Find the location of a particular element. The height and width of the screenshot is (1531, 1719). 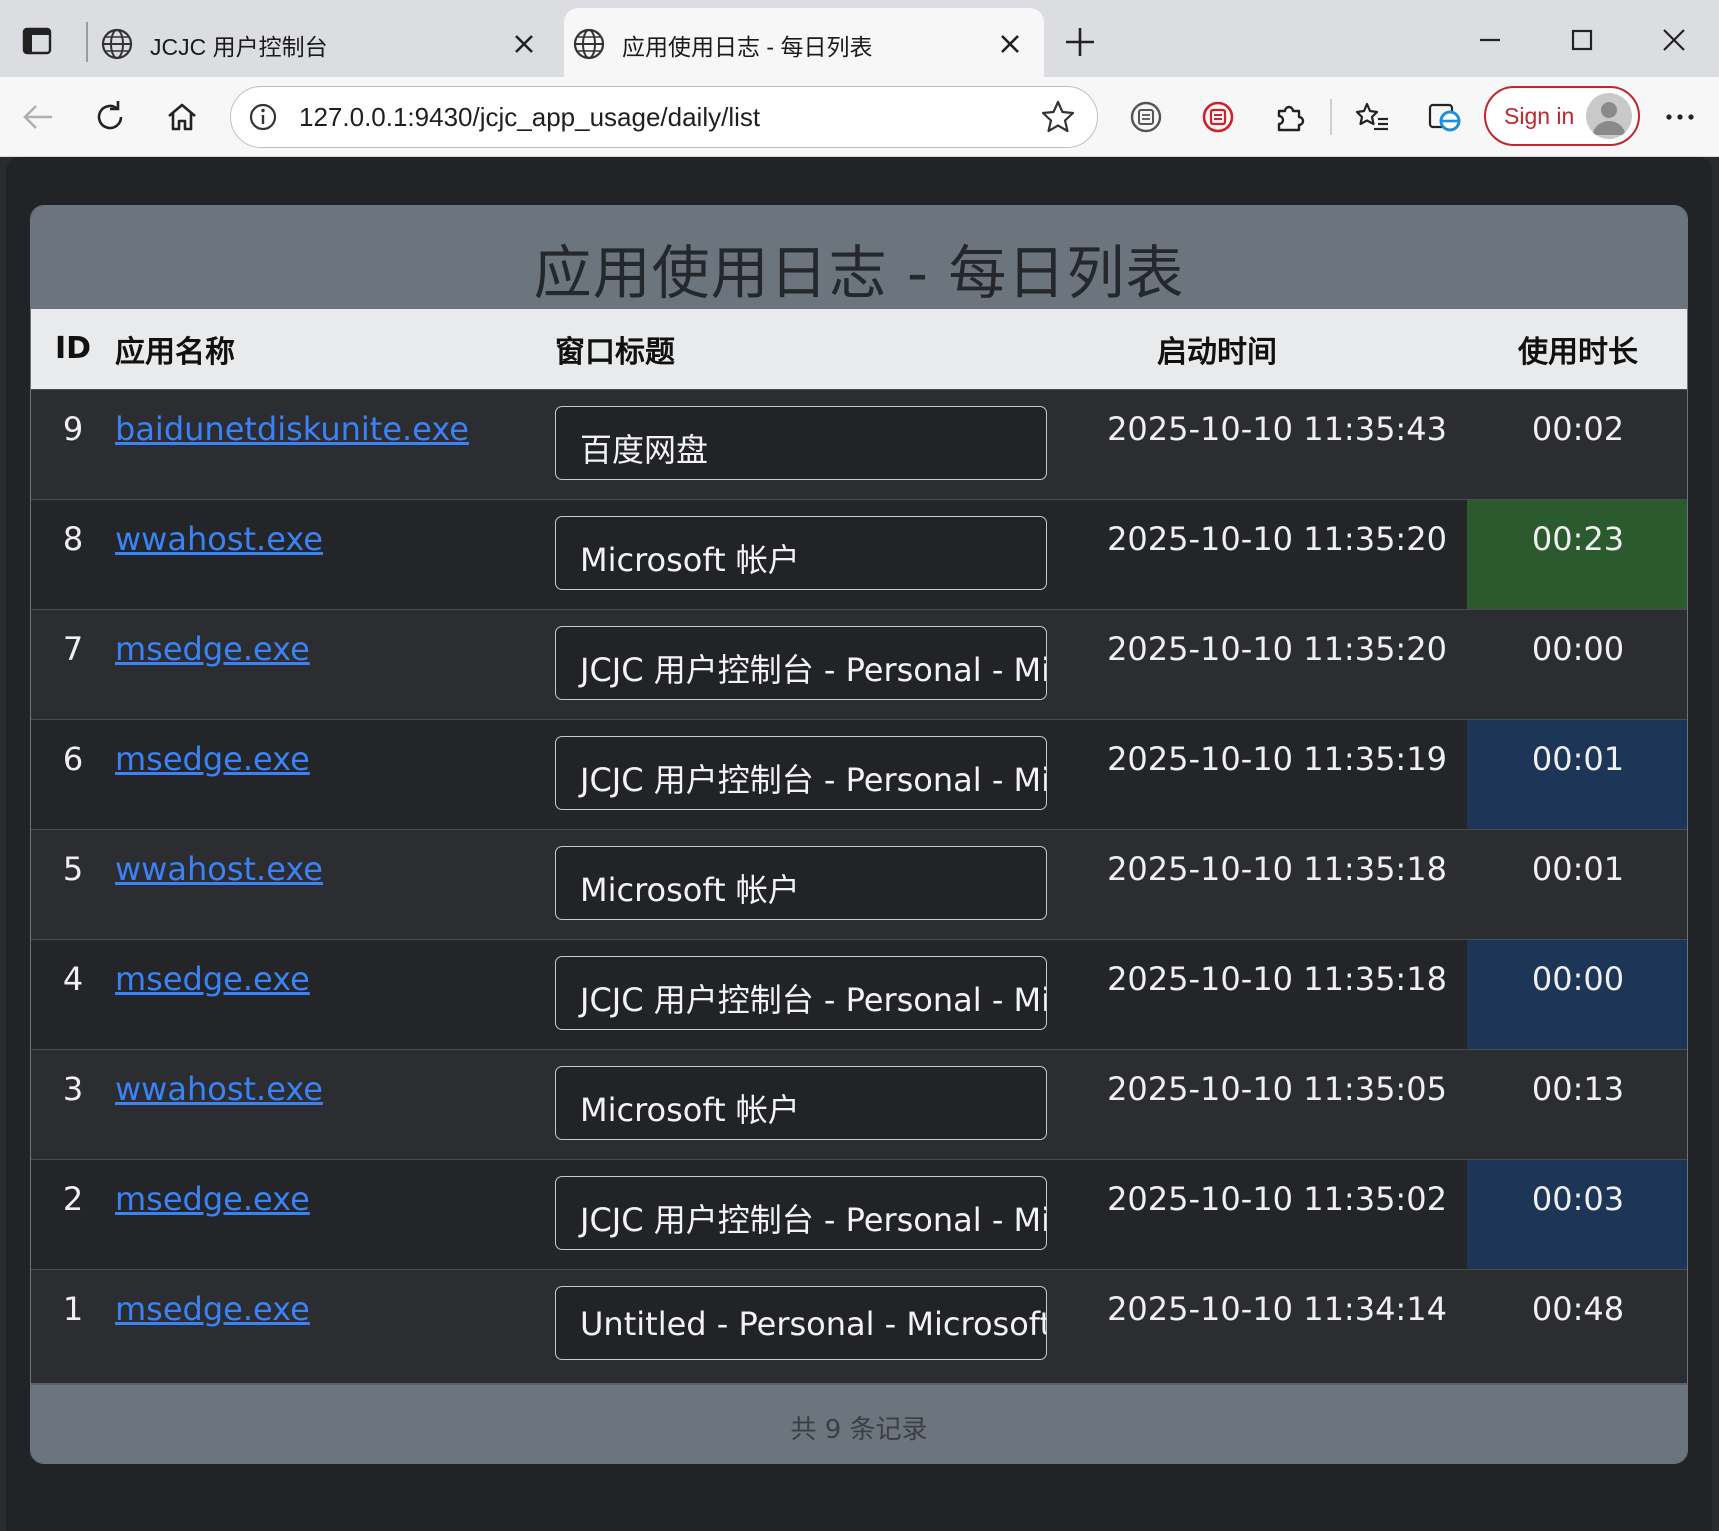

duration: 00:02 is located at coordinates (1578, 428).